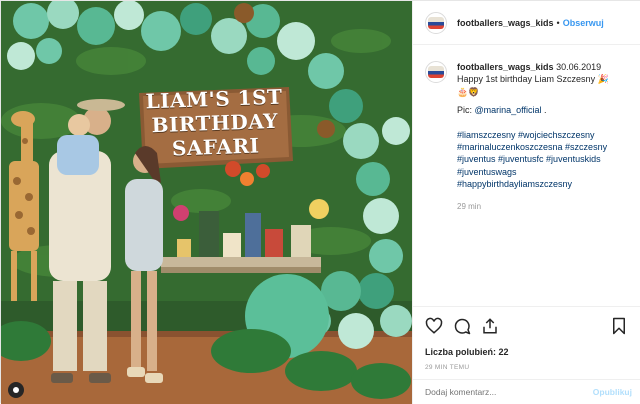  What do you see at coordinates (527, 367) in the screenshot?
I see `post-timestamp: 29 MIN TEMU` at bounding box center [527, 367].